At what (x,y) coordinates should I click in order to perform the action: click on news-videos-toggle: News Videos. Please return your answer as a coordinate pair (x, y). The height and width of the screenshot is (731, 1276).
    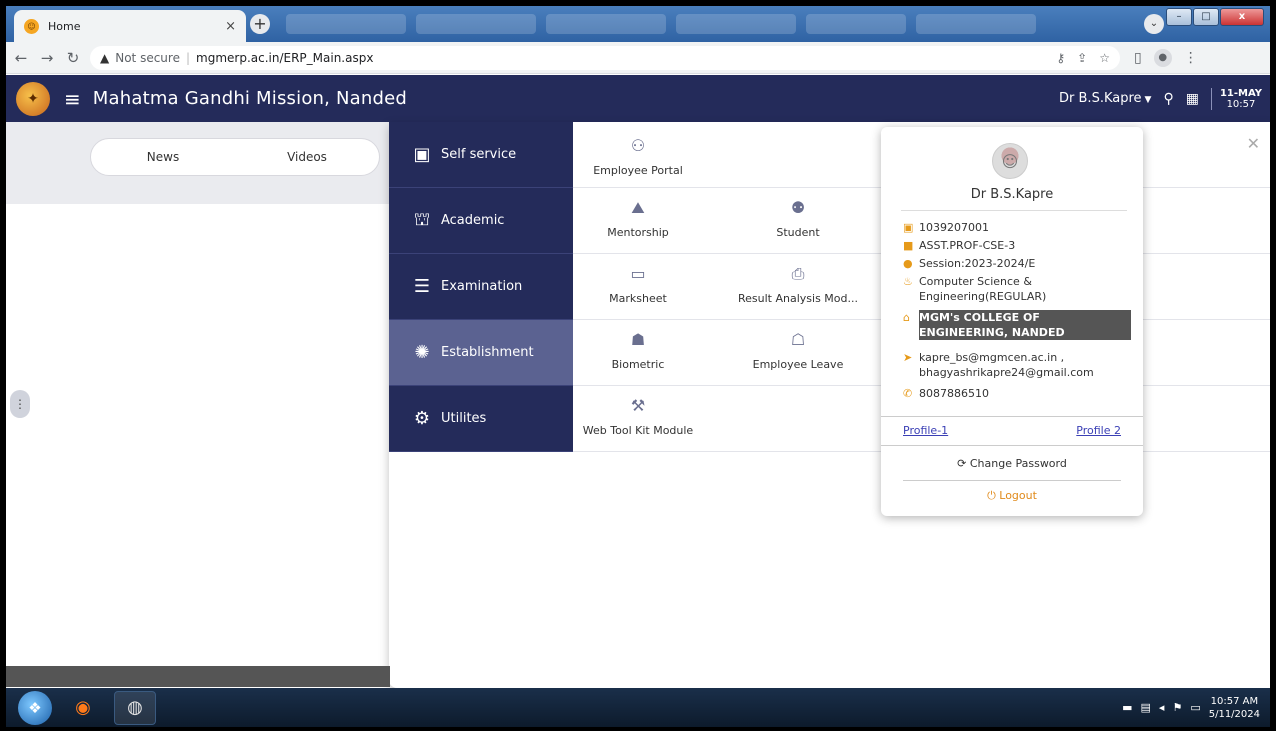
    Looking at the image, I should click on (235, 157).